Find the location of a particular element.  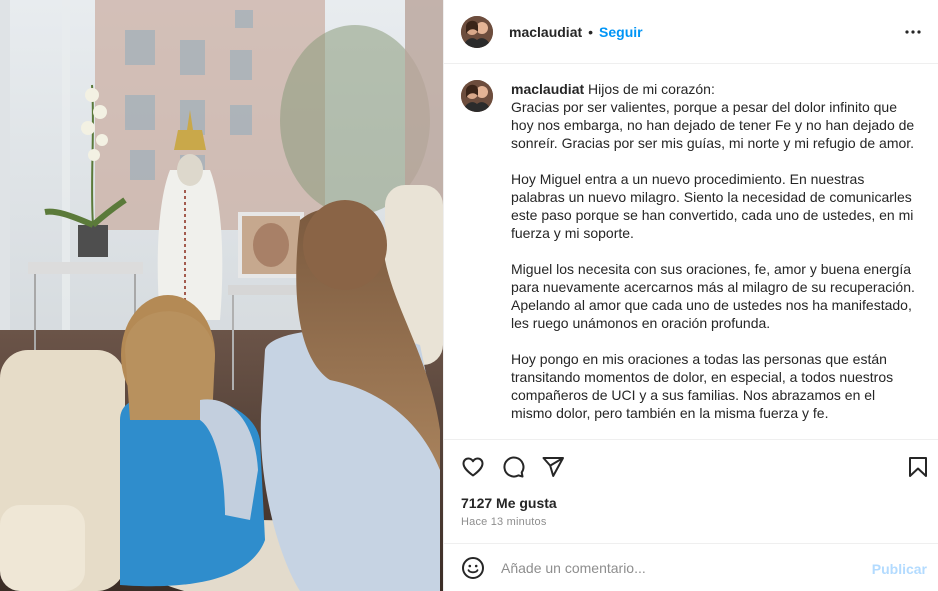

caption-username: maclaudiat is located at coordinates (547, 89).